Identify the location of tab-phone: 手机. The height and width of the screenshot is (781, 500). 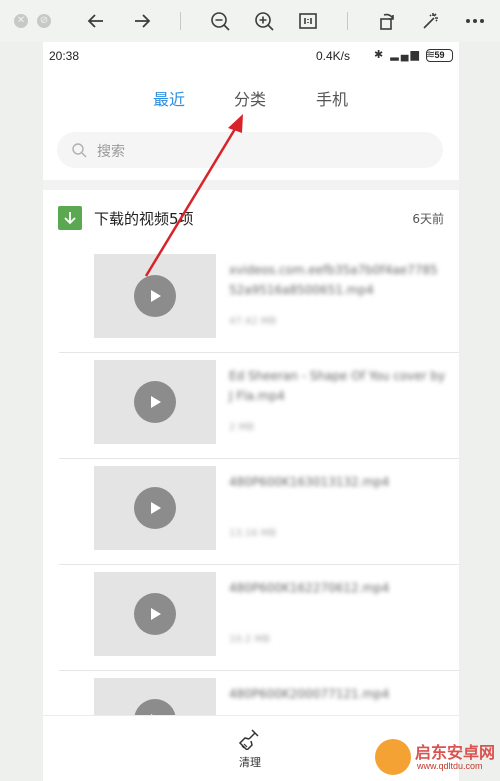
(332, 98).